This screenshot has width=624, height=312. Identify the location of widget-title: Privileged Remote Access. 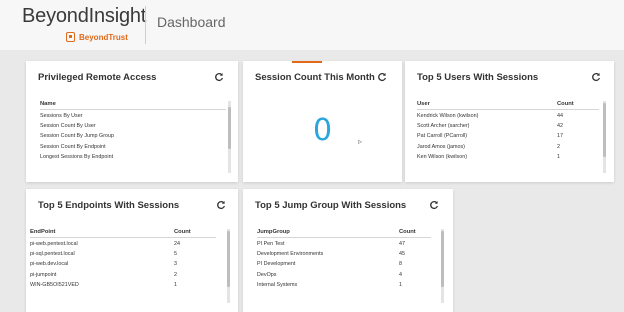
(97, 77).